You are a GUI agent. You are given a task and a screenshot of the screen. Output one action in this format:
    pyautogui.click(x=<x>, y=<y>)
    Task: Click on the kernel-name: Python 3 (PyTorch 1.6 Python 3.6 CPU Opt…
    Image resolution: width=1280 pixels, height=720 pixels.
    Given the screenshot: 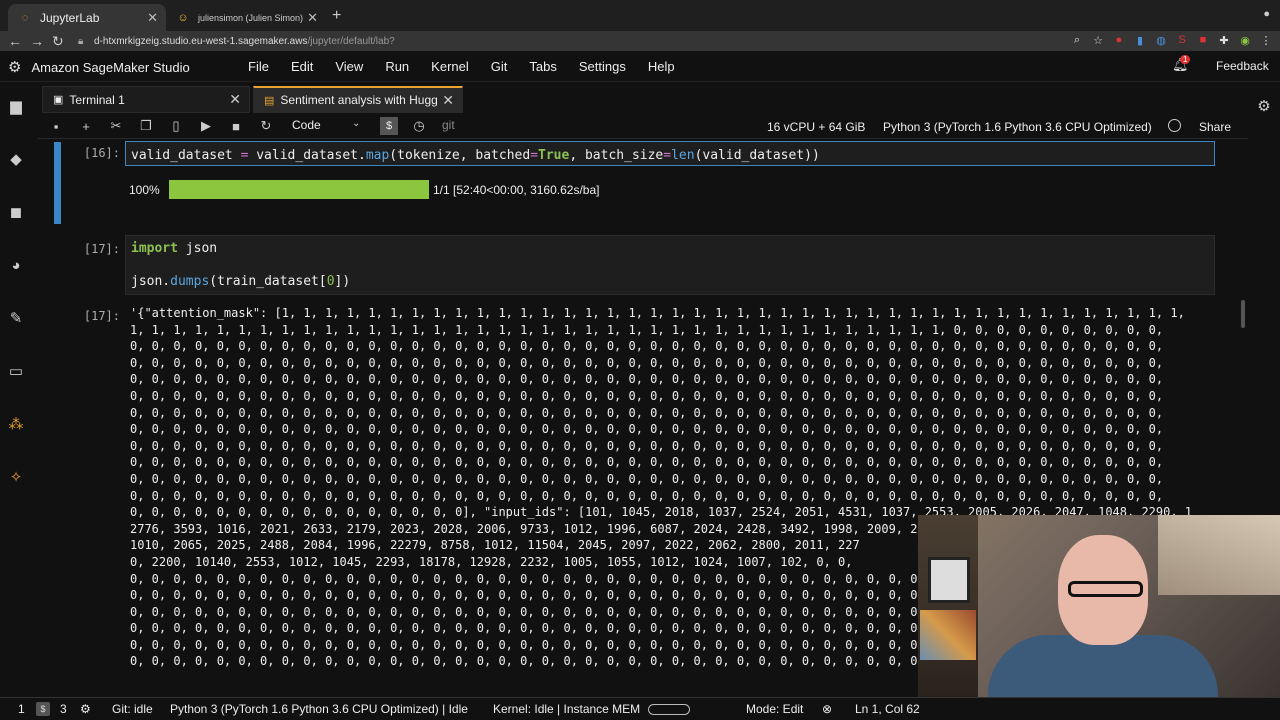 What is the action you would take?
    pyautogui.click(x=1017, y=127)
    